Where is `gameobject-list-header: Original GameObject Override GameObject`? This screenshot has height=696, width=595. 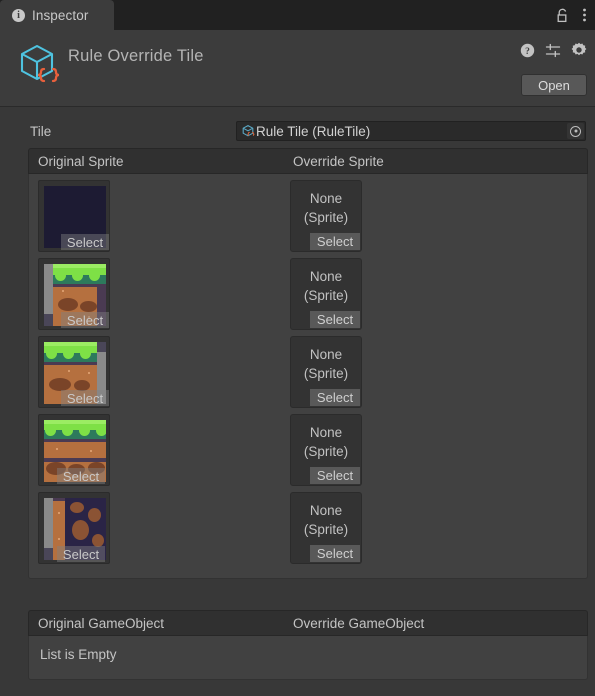 gameobject-list-header: Original GameObject Override GameObject is located at coordinates (308, 623).